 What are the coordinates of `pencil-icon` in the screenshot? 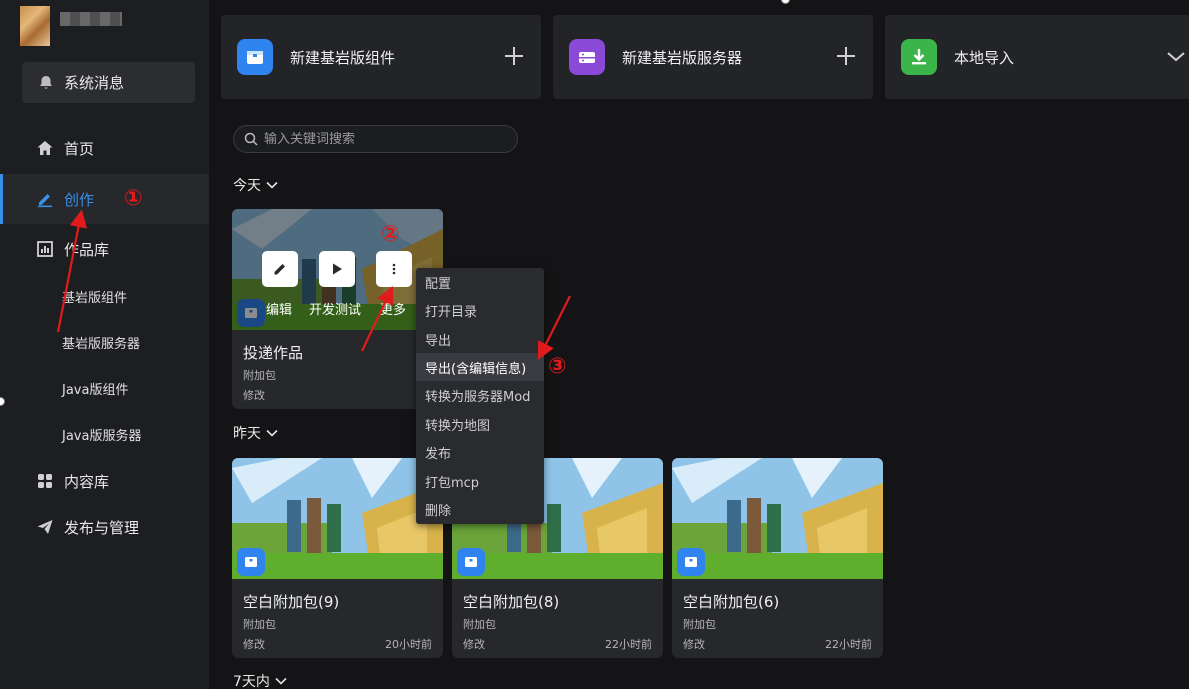 It's located at (279, 269).